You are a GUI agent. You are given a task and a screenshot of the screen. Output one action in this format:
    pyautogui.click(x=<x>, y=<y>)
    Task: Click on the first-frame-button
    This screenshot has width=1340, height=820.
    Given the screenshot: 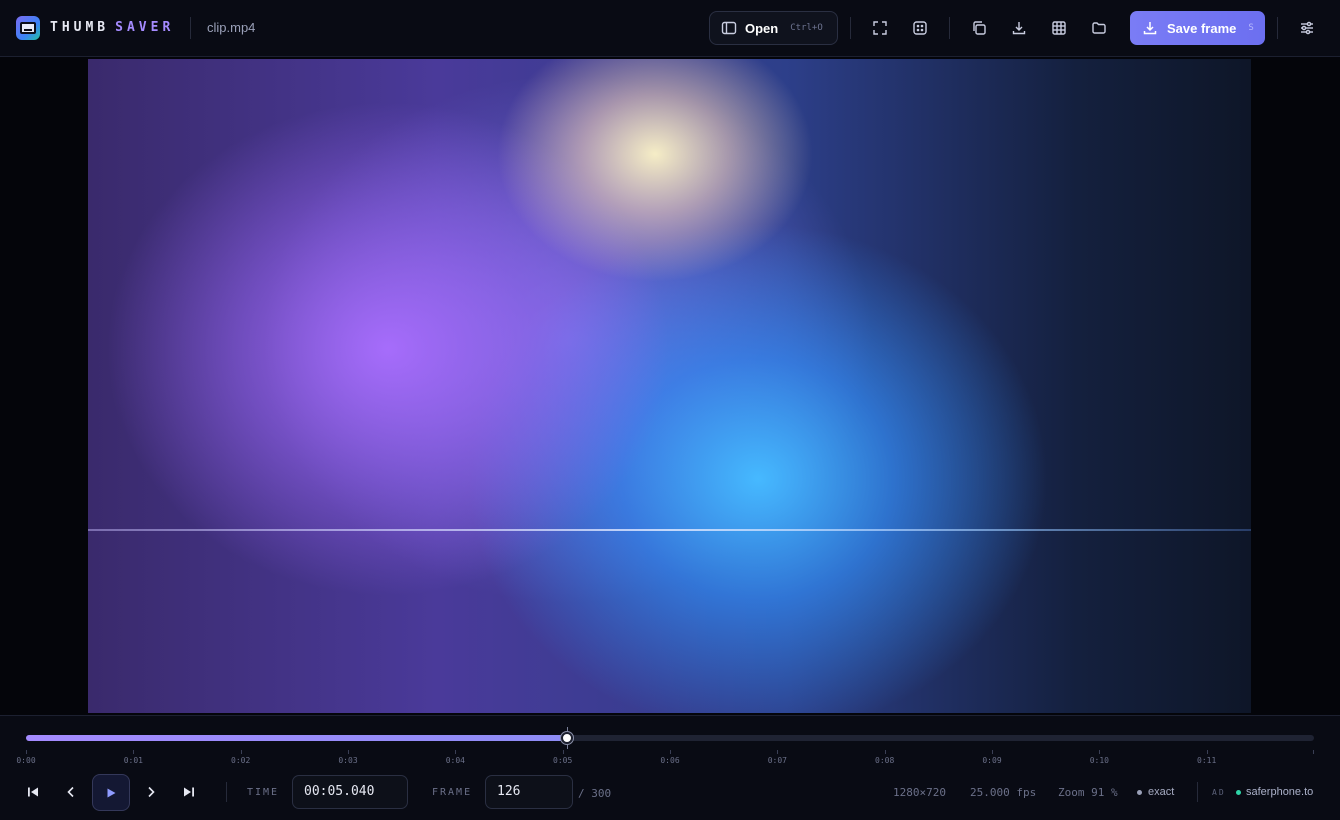 What is the action you would take?
    pyautogui.click(x=33, y=792)
    